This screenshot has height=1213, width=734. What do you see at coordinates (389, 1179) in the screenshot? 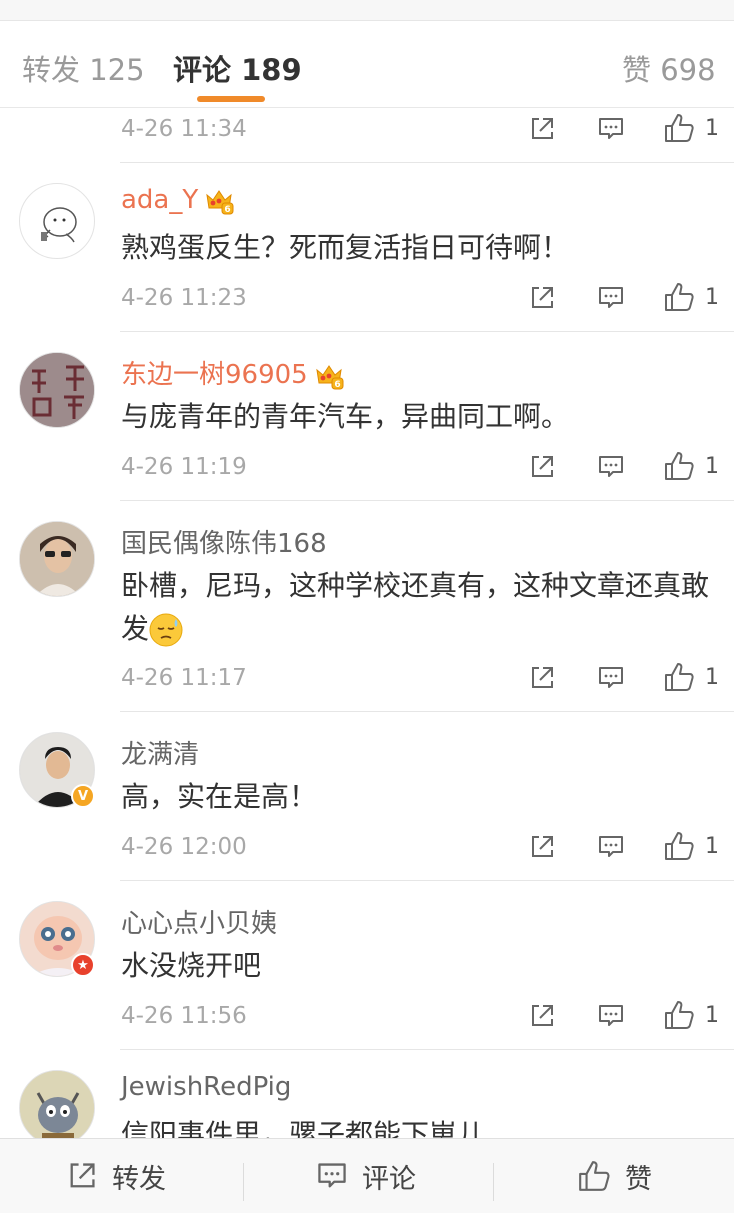
I see `comment-label: 评论` at bounding box center [389, 1179].